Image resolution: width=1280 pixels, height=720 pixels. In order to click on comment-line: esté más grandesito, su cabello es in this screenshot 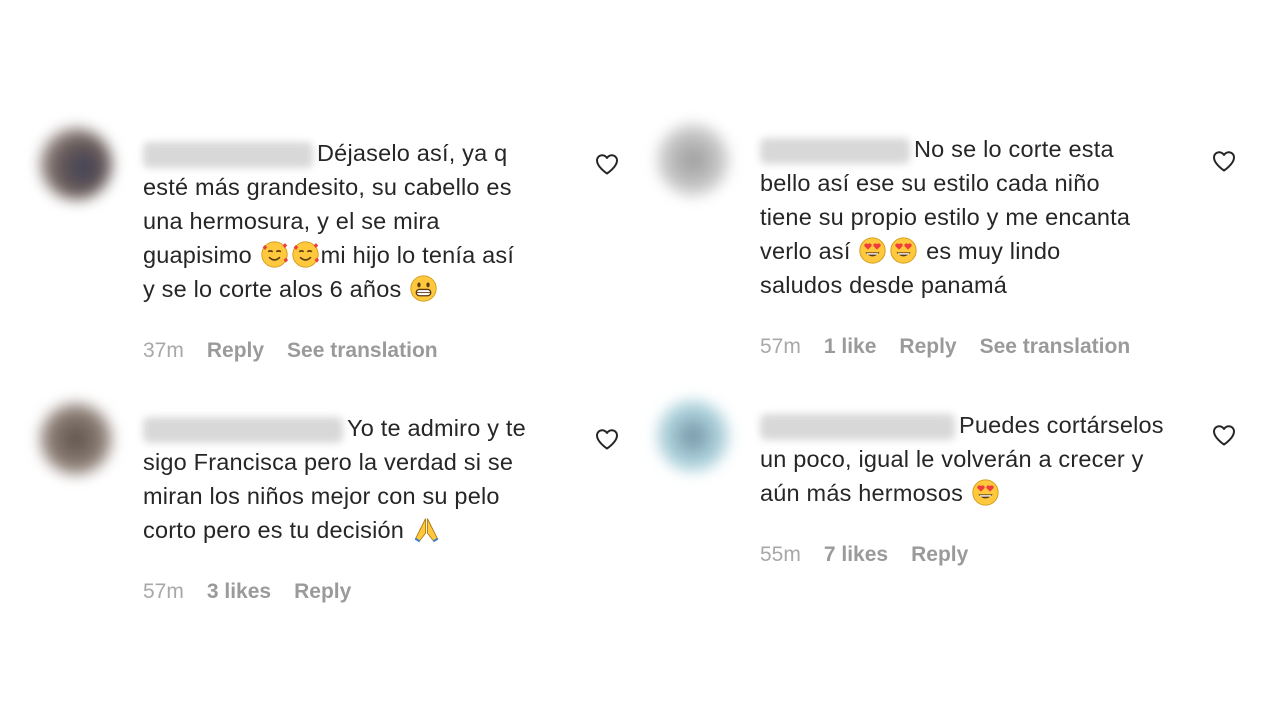, I will do `click(327, 187)`.